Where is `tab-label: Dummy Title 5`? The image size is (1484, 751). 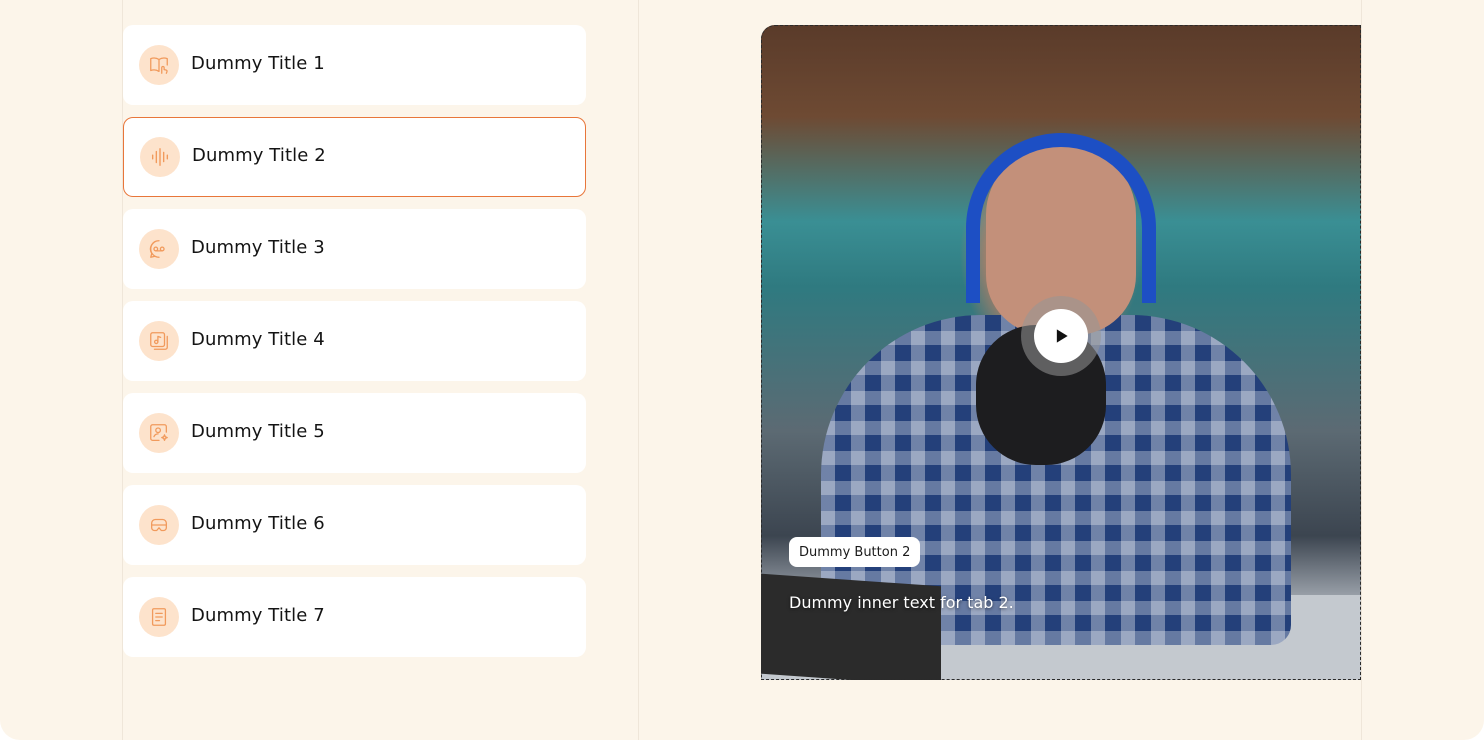 tab-label: Dummy Title 5 is located at coordinates (258, 431).